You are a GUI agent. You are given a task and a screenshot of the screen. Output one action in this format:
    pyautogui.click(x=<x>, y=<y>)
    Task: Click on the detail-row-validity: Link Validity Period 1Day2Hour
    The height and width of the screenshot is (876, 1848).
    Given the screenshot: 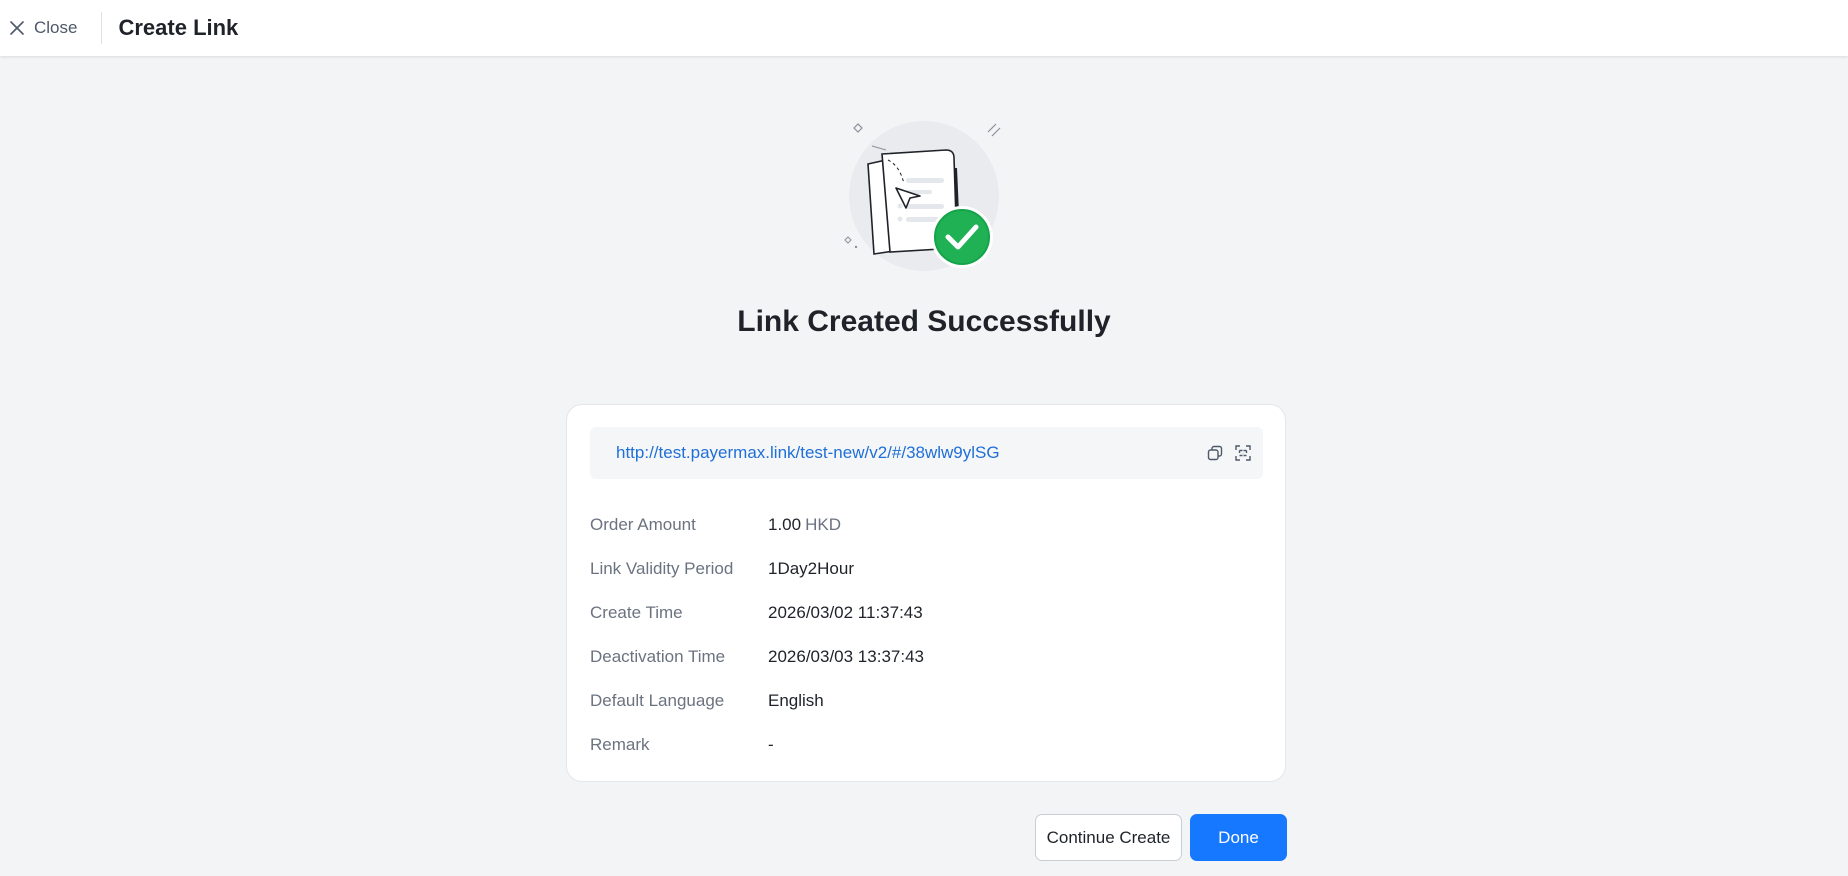 What is the action you would take?
    pyautogui.click(x=915, y=569)
    